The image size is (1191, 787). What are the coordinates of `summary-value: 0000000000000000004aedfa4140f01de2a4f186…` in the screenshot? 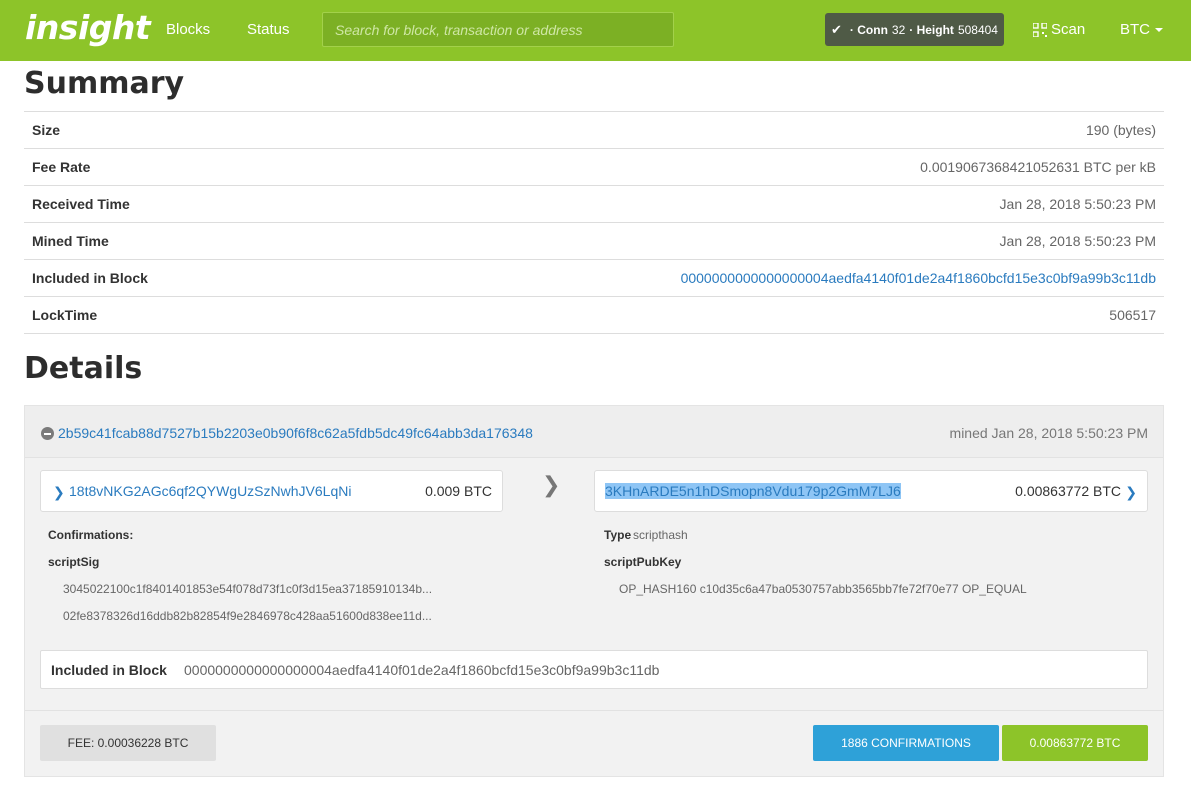 It's located at (714, 278).